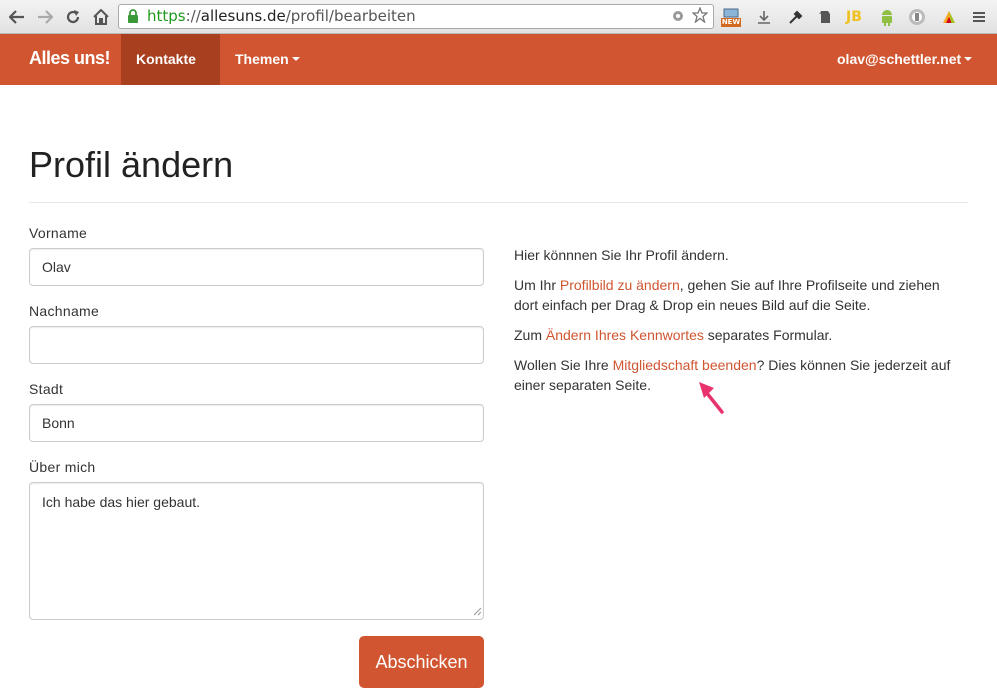  I want to click on jb-icon: JB, so click(854, 17).